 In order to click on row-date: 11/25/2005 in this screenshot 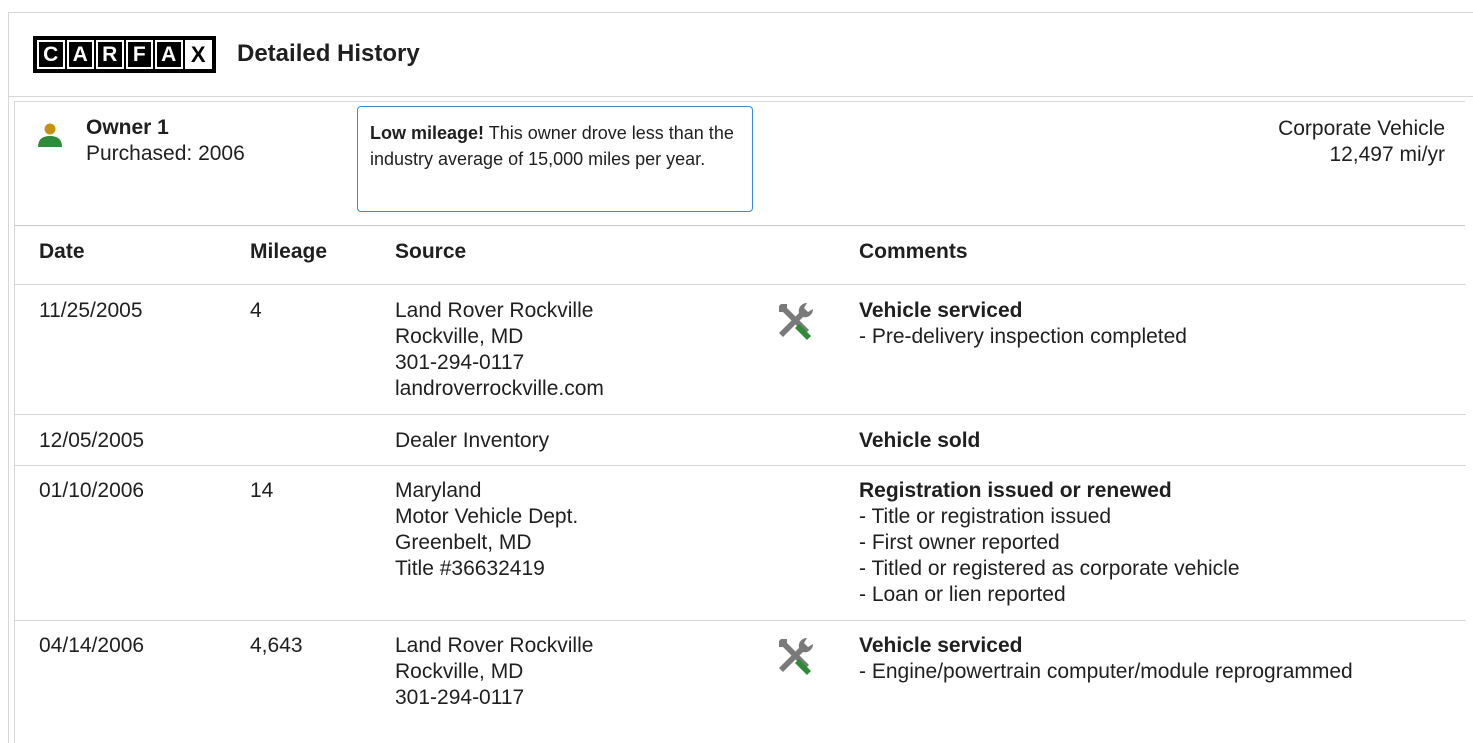, I will do `click(91, 310)`.